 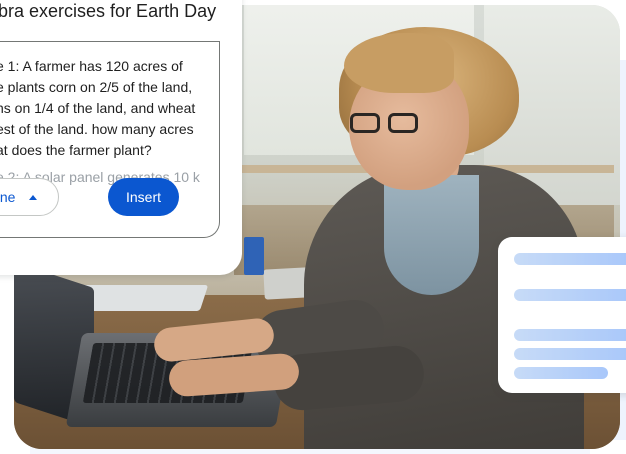 What do you see at coordinates (98, 108) in the screenshot?
I see `exercise-line: ns on 1/4 of the land, and wheat` at bounding box center [98, 108].